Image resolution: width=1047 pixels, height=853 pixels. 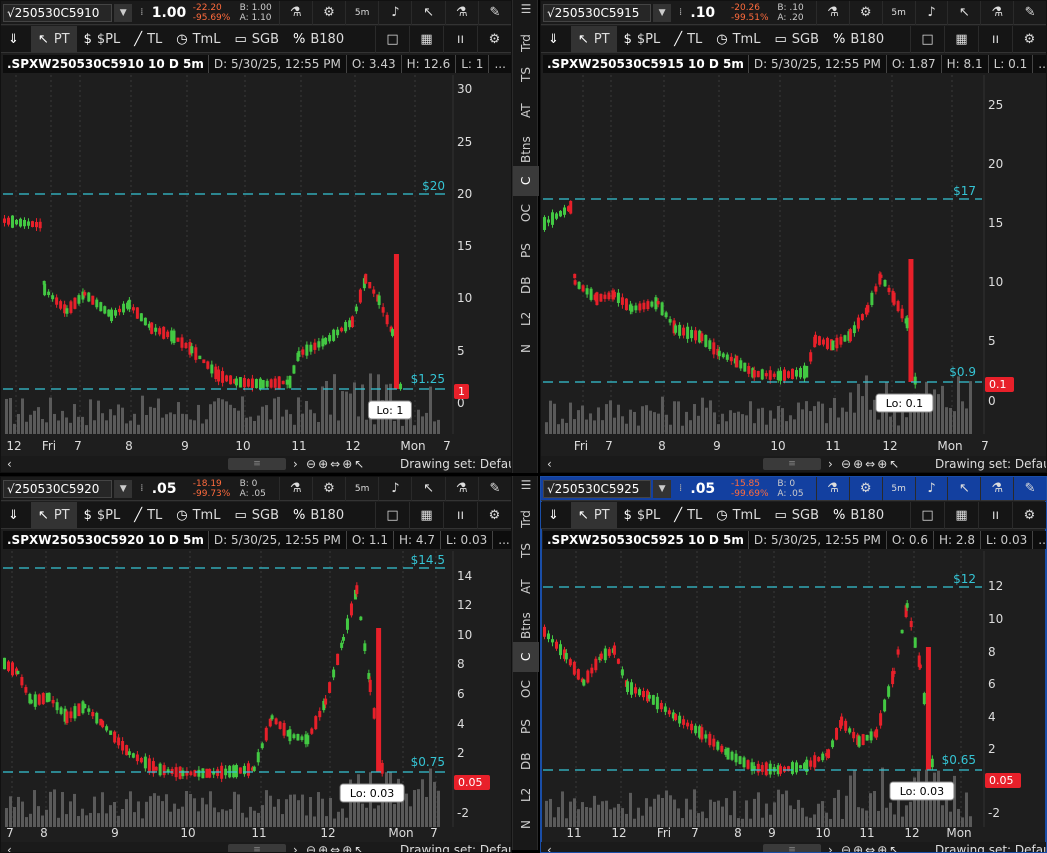 What do you see at coordinates (105, 540) in the screenshot?
I see `chart-symbol: .SPXW250530C5920 10 D 5m` at bounding box center [105, 540].